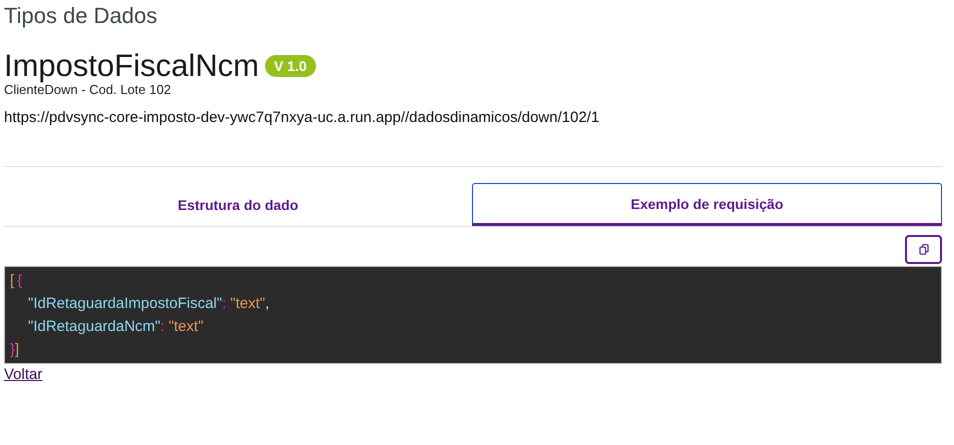 This screenshot has height=445, width=954. What do you see at coordinates (23, 374) in the screenshot?
I see `back-link: Voltar` at bounding box center [23, 374].